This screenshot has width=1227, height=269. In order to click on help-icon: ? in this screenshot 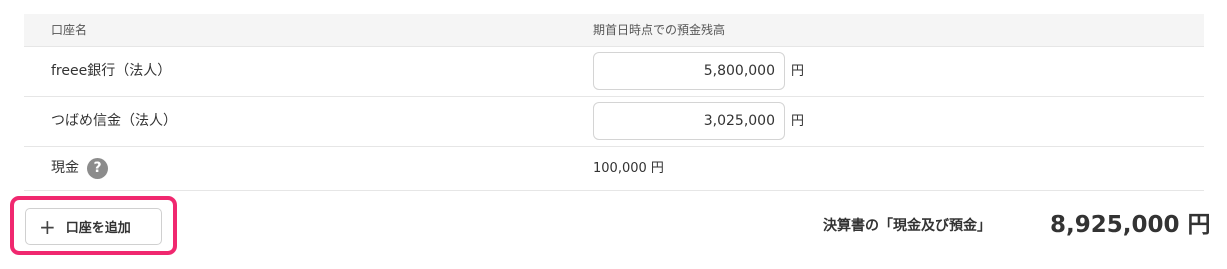, I will do `click(97, 168)`.